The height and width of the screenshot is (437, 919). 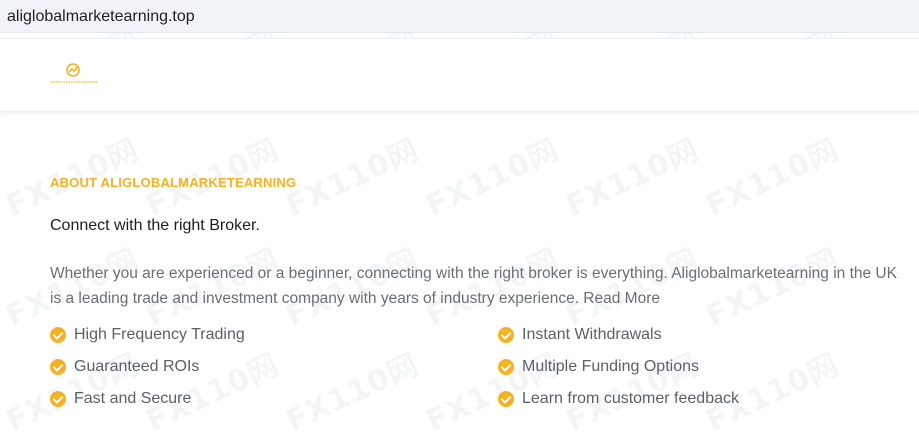 I want to click on feature-label: Guaranteed ROIs, so click(x=137, y=366).